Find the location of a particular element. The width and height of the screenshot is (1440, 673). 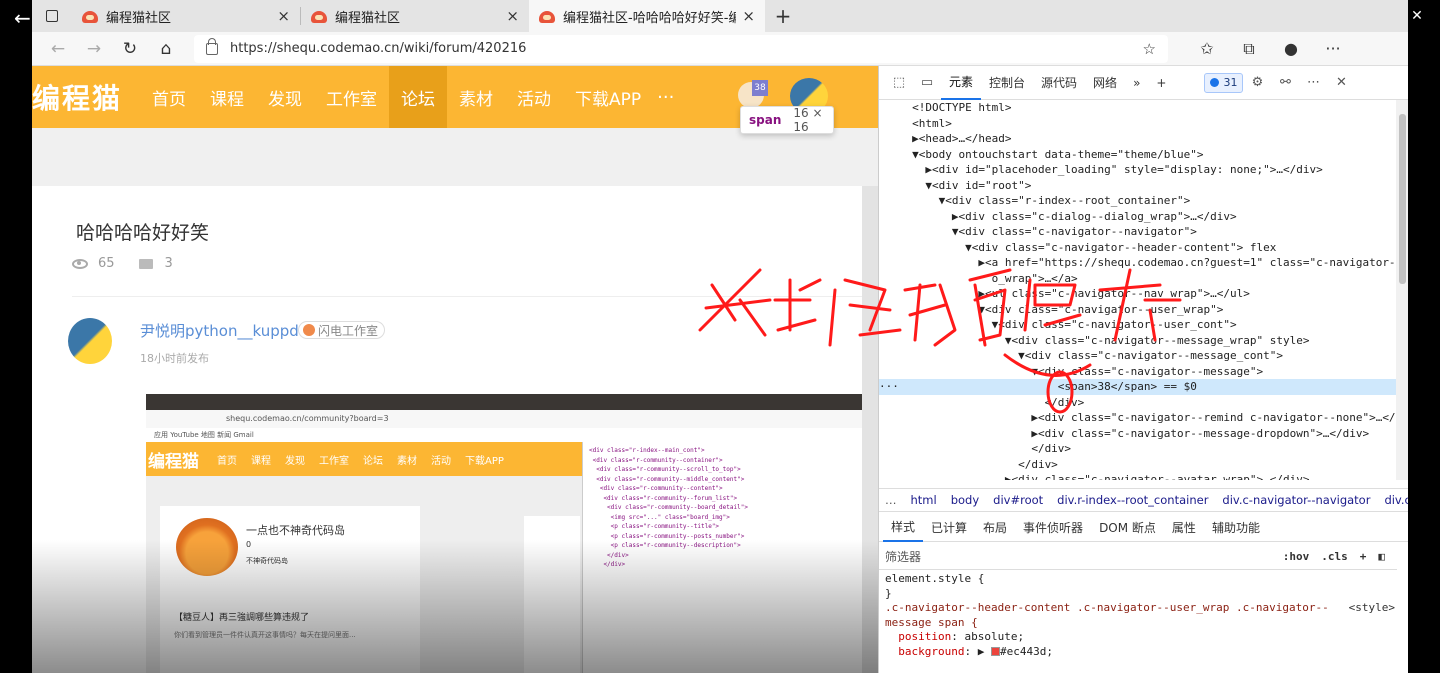

breadcrumb-item: html is located at coordinates (924, 500).